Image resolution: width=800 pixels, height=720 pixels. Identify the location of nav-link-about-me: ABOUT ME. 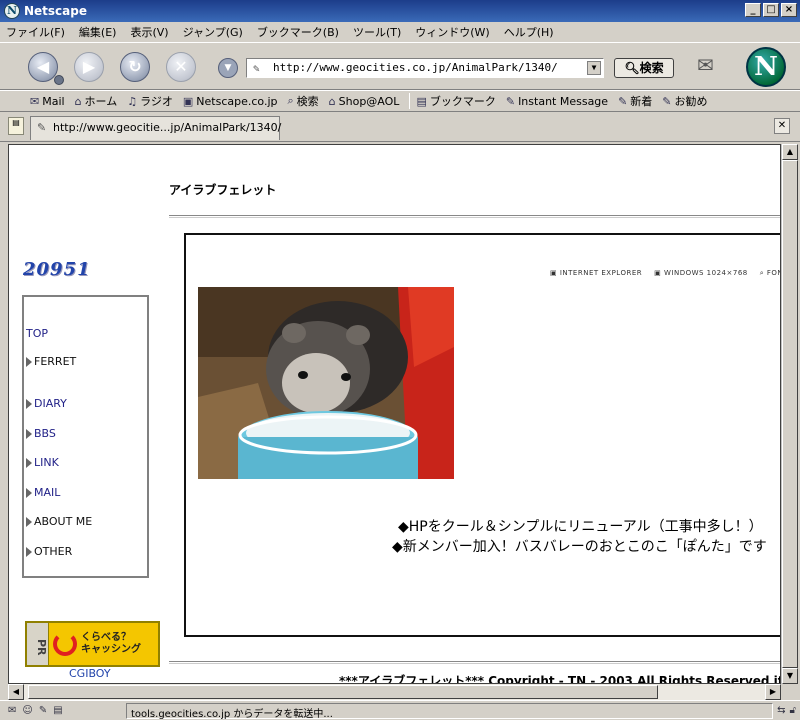
(59, 521).